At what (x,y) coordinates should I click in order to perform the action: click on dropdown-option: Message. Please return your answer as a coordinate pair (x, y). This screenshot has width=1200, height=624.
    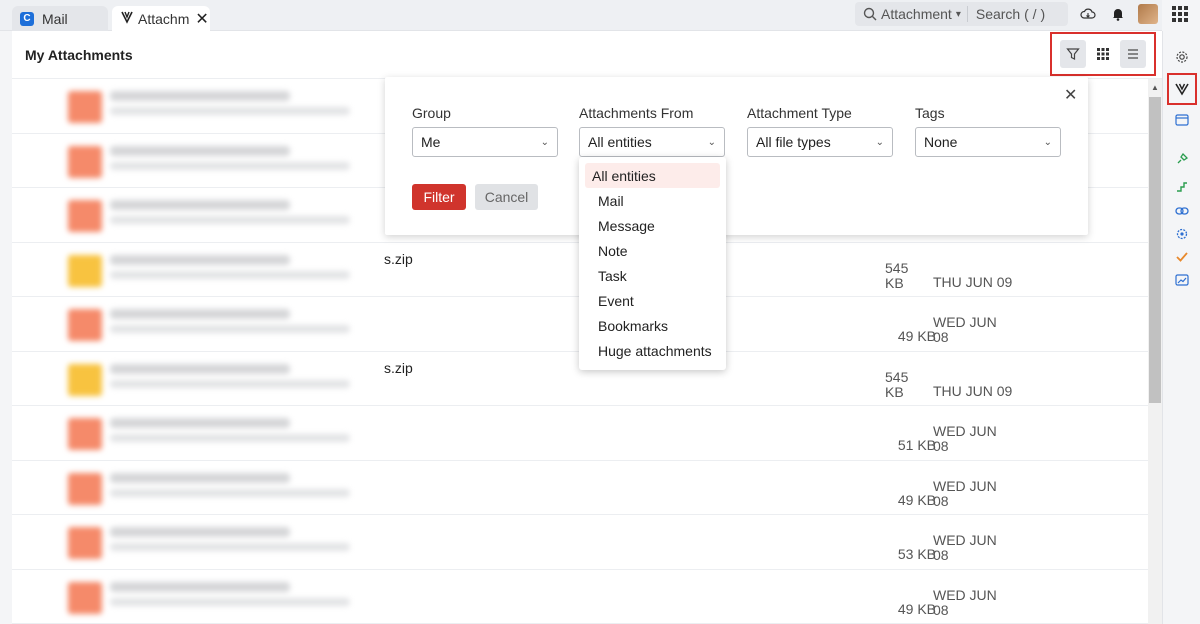
    Looking at the image, I should click on (652, 225).